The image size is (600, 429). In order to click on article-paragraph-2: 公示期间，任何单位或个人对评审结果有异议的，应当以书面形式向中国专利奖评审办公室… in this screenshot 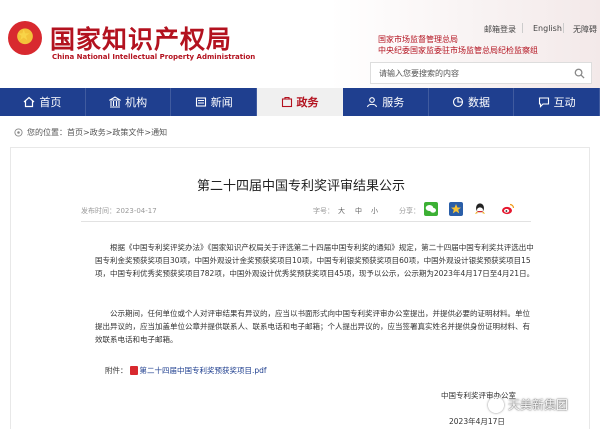, I will do `click(312, 326)`.